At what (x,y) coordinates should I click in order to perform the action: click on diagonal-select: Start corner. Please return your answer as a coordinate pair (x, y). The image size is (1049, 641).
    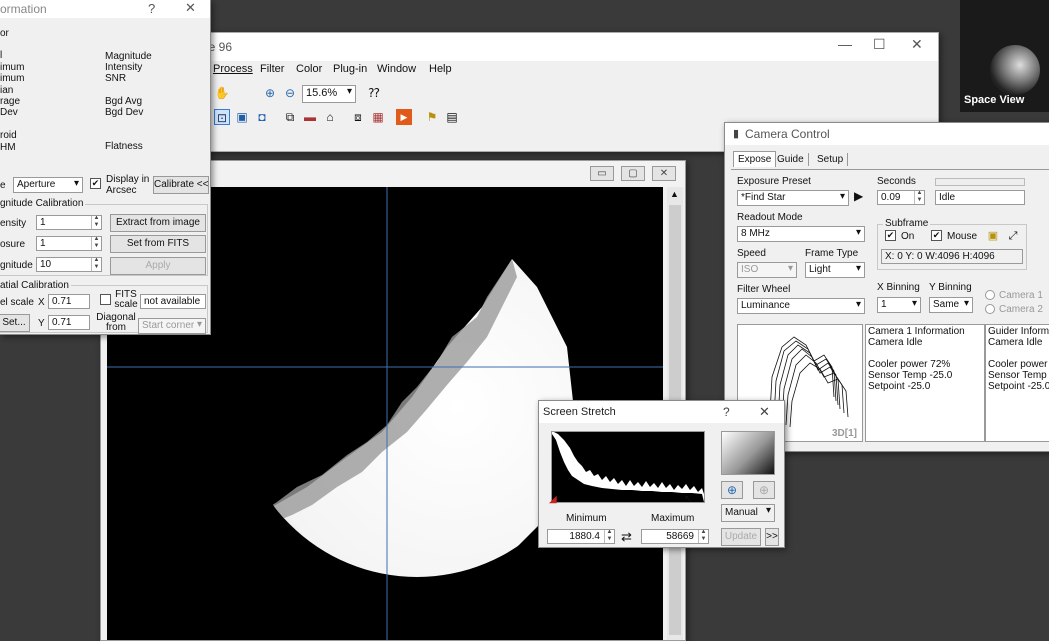
    Looking at the image, I should click on (172, 326).